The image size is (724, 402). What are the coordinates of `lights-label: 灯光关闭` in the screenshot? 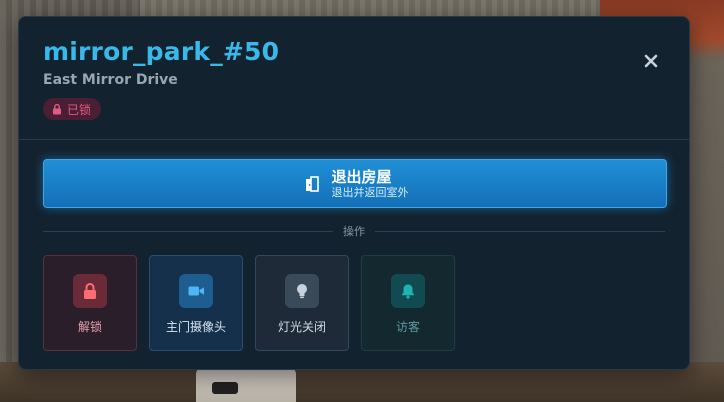 It's located at (301, 327).